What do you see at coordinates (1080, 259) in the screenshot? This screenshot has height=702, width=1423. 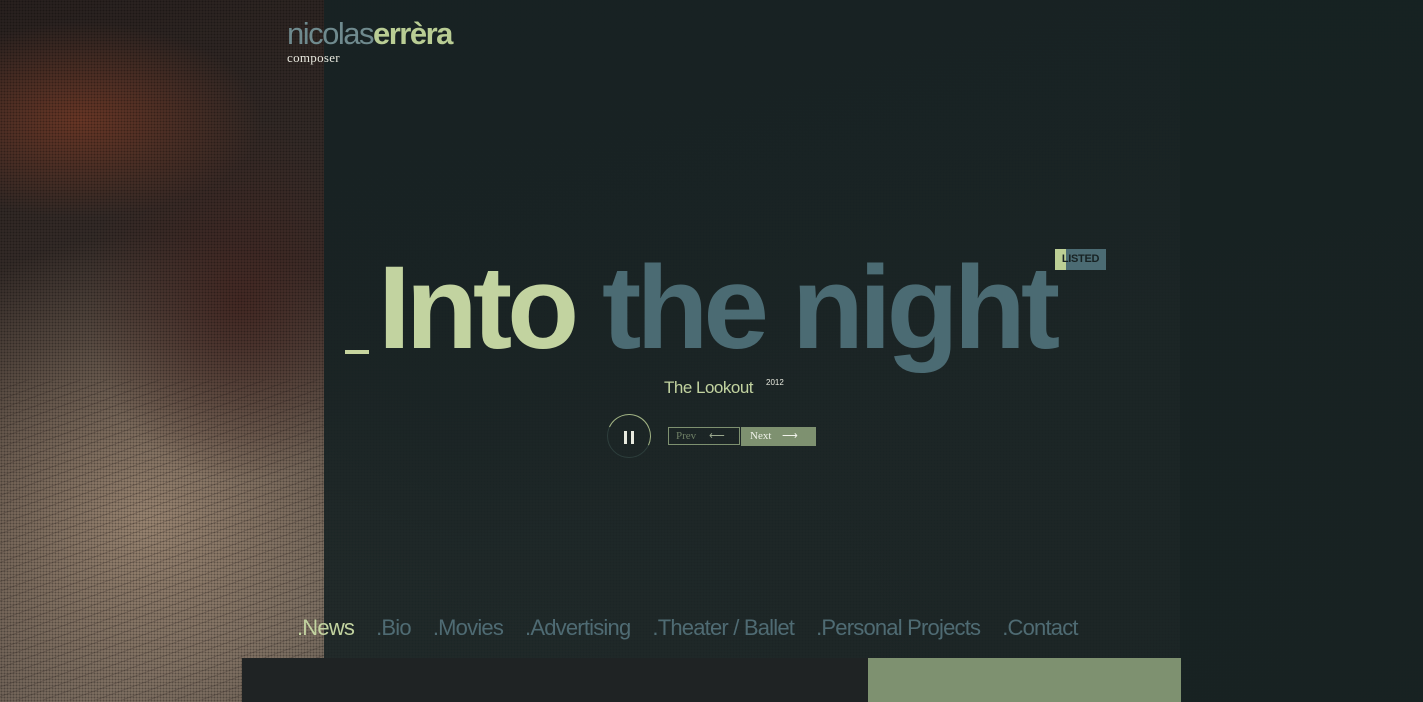 I see `listed-badge: LISTED` at bounding box center [1080, 259].